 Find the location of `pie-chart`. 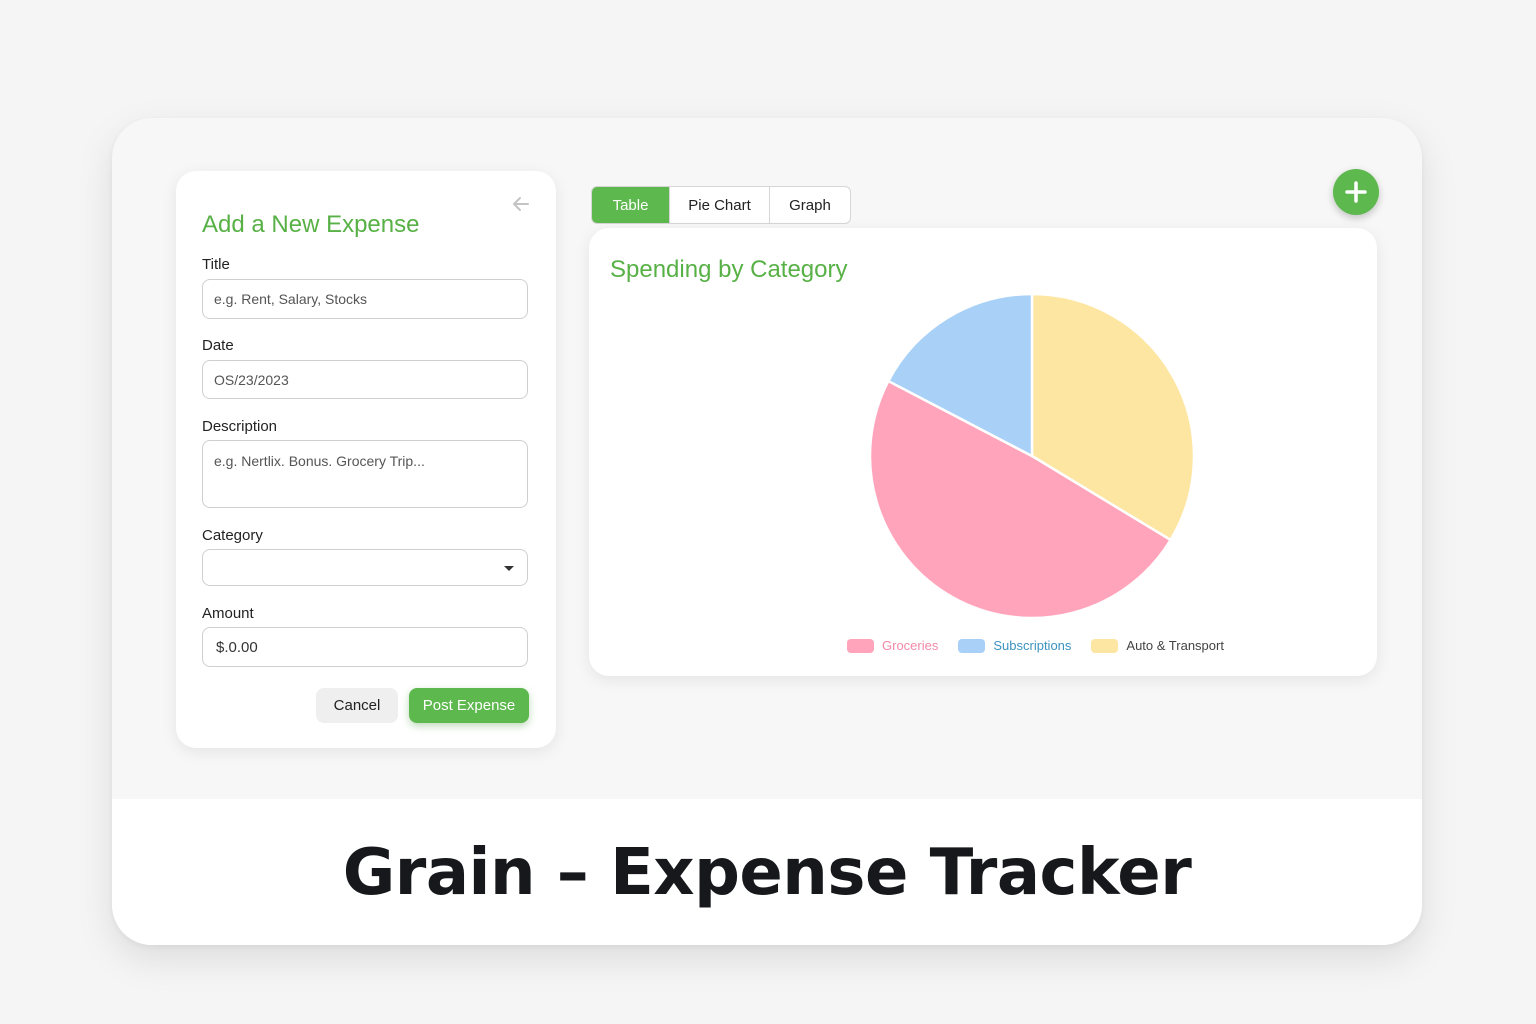

pie-chart is located at coordinates (1032, 456).